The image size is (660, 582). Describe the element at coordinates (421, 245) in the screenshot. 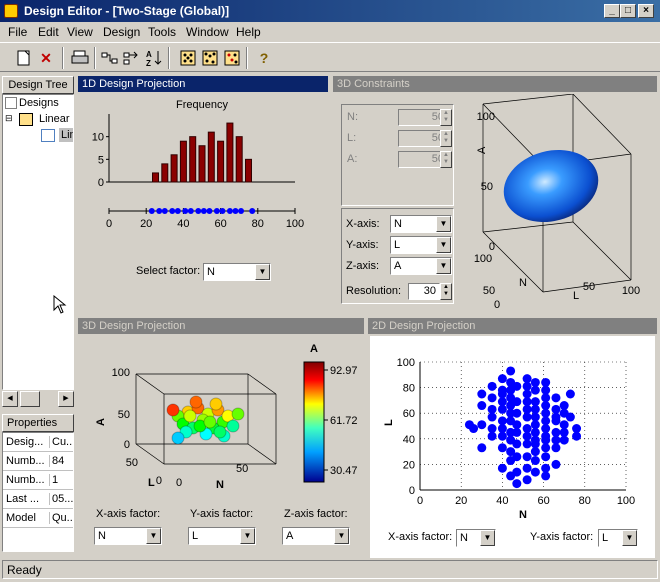

I see `y-axis-dropdown: L ▼` at that location.